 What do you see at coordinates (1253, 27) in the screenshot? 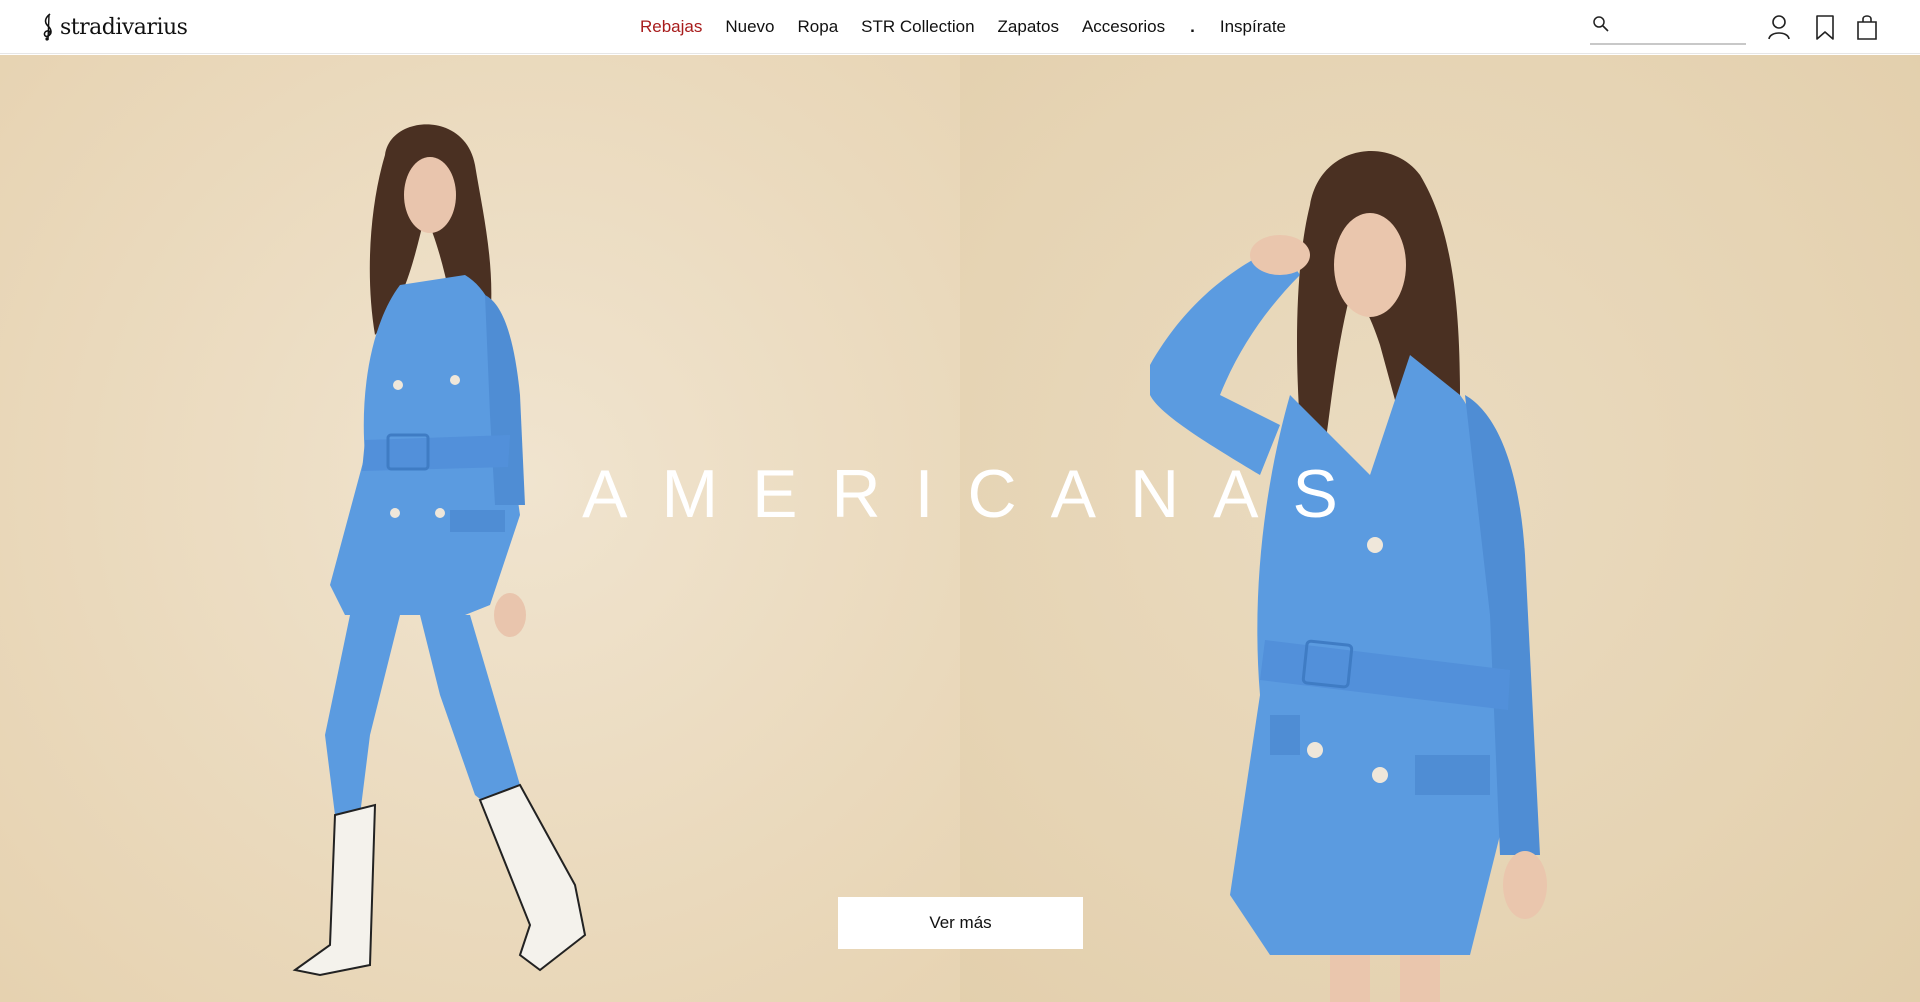
I see `nav-item-inspirate: Inspírate` at bounding box center [1253, 27].